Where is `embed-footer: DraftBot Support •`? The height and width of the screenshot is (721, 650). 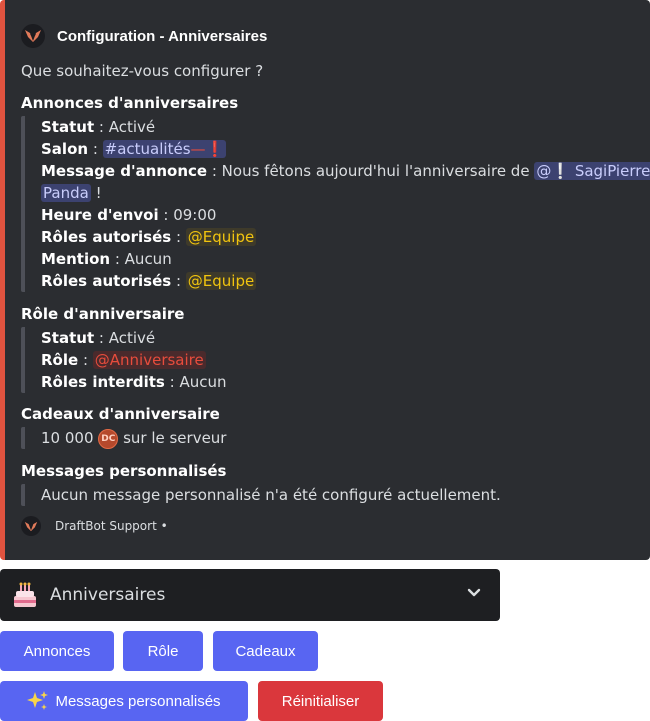 embed-footer: DraftBot Support • is located at coordinates (94, 526).